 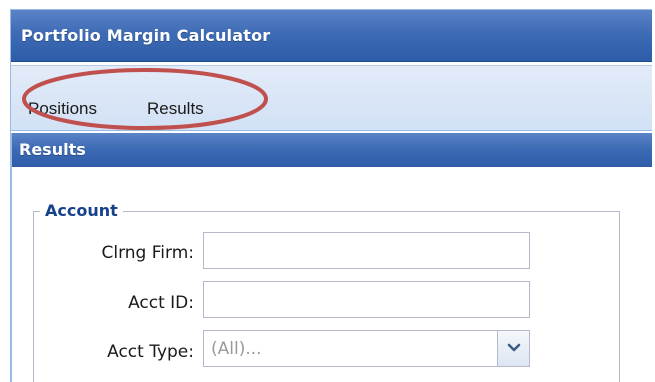 I want to click on combo-trigger, so click(x=513, y=348).